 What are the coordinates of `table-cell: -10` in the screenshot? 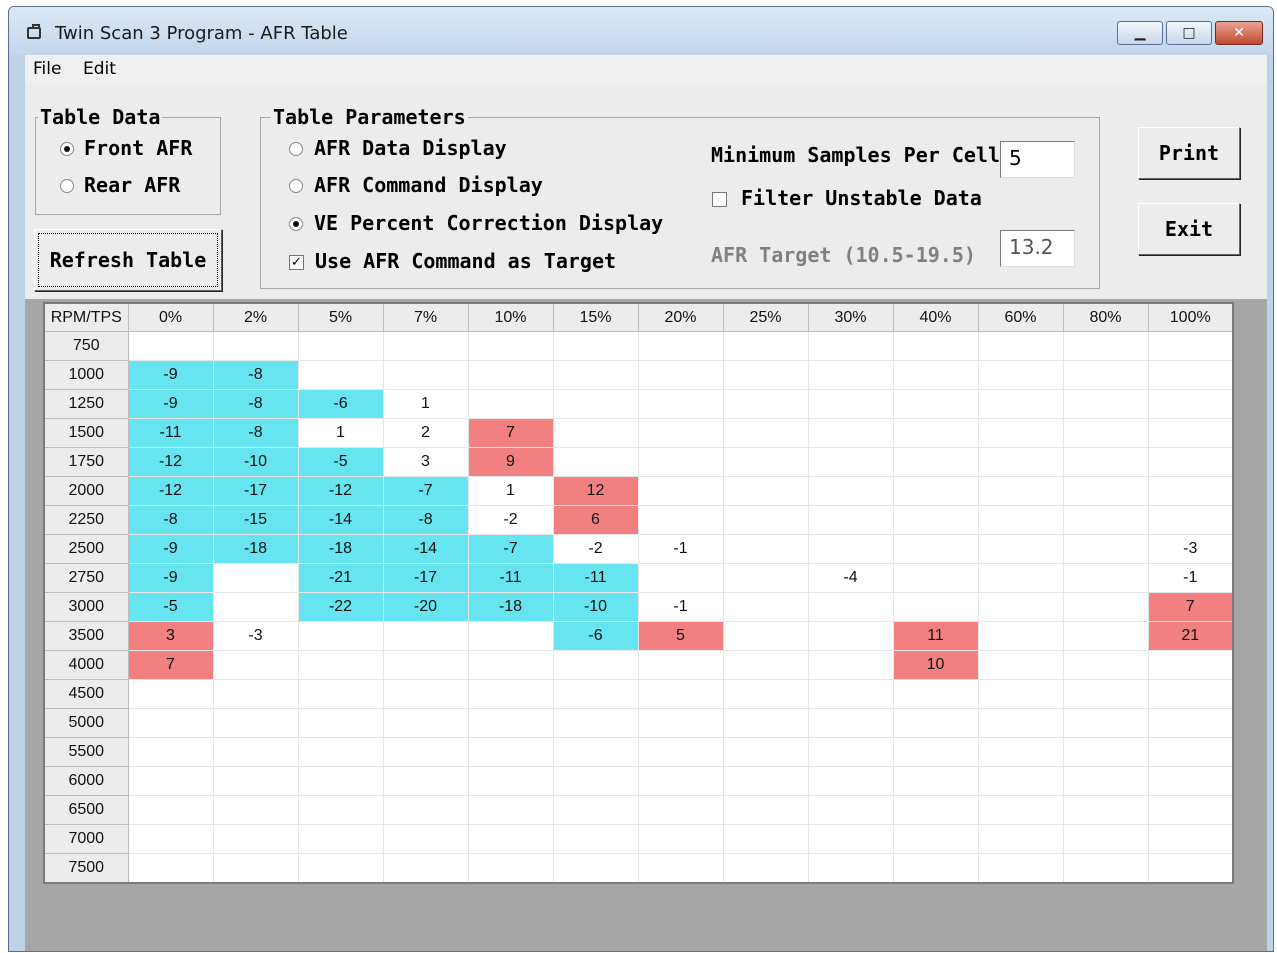 It's located at (255, 462).